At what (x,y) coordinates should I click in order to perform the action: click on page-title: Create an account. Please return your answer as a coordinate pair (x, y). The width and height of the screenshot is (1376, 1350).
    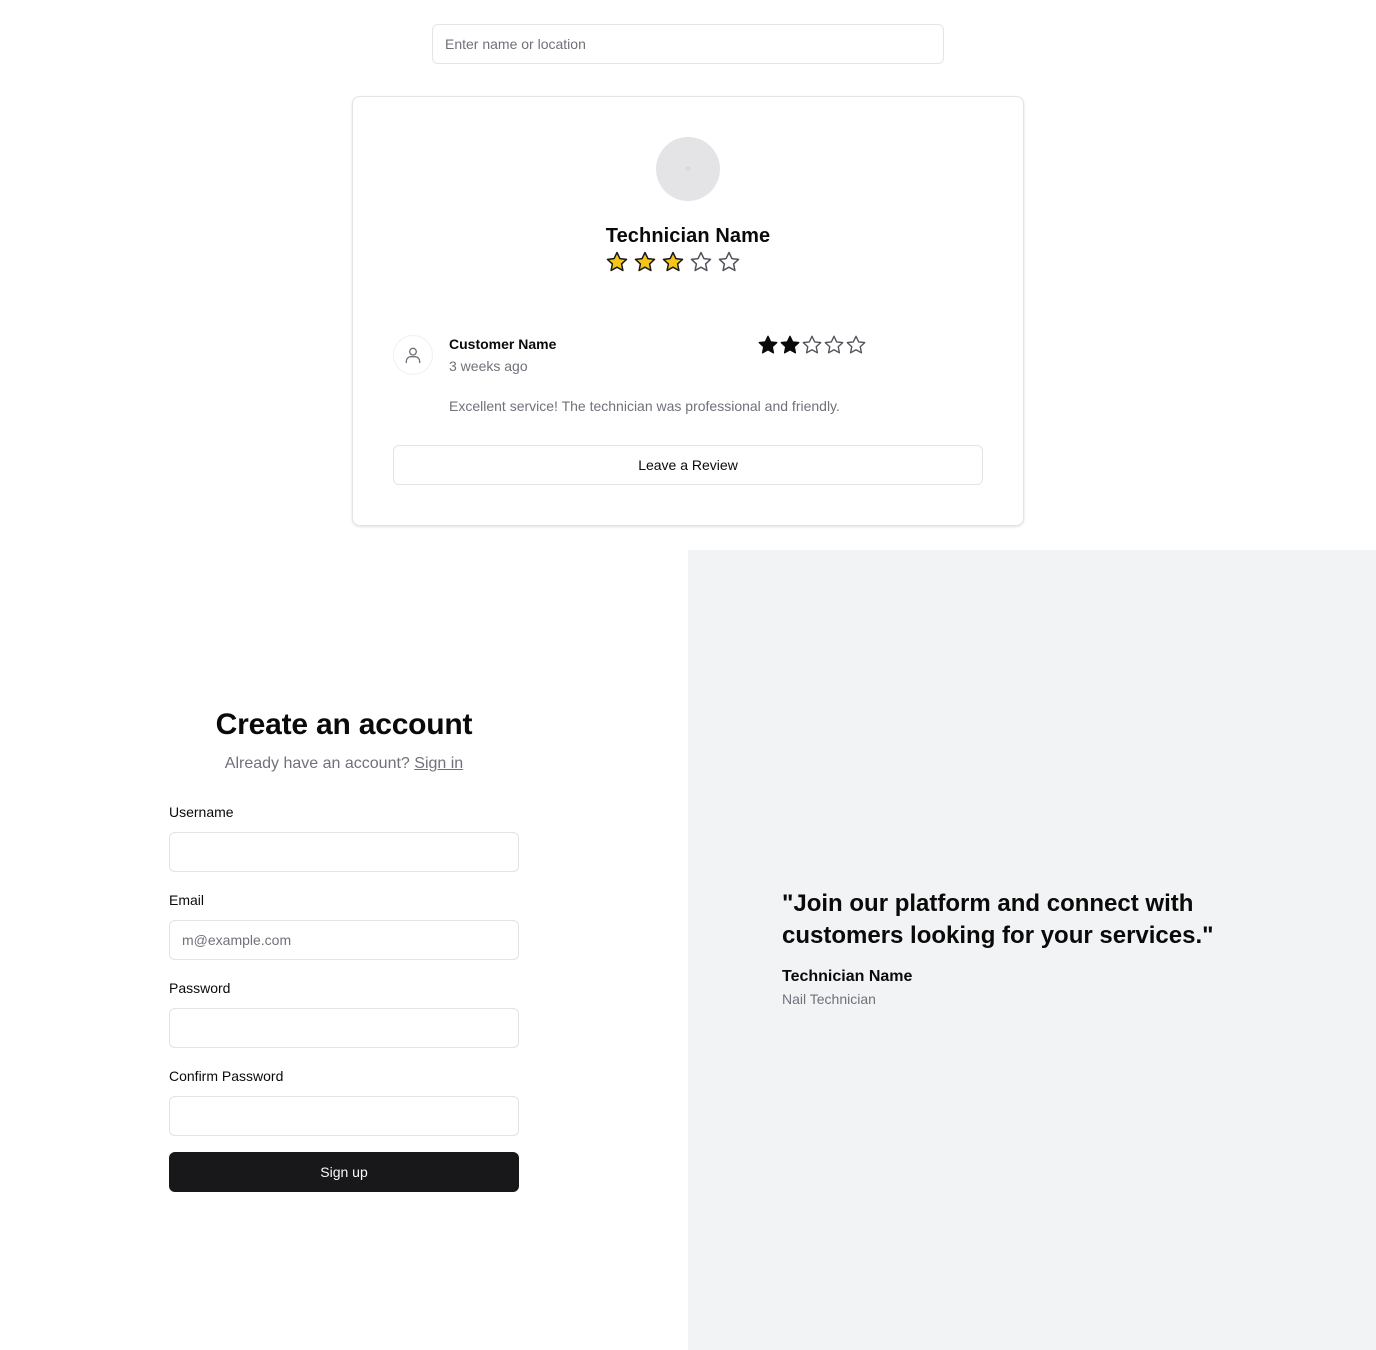
    Looking at the image, I should click on (344, 724).